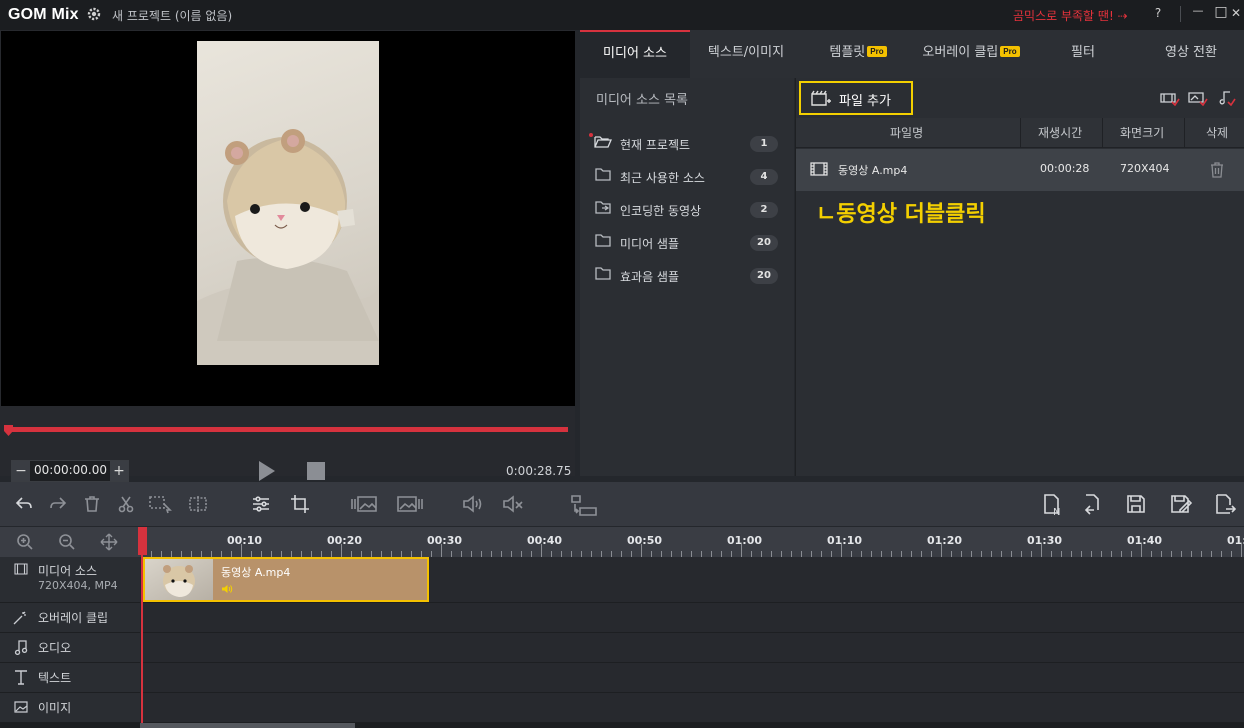  What do you see at coordinates (1236, 13) in the screenshot?
I see `close-button: ✕` at bounding box center [1236, 13].